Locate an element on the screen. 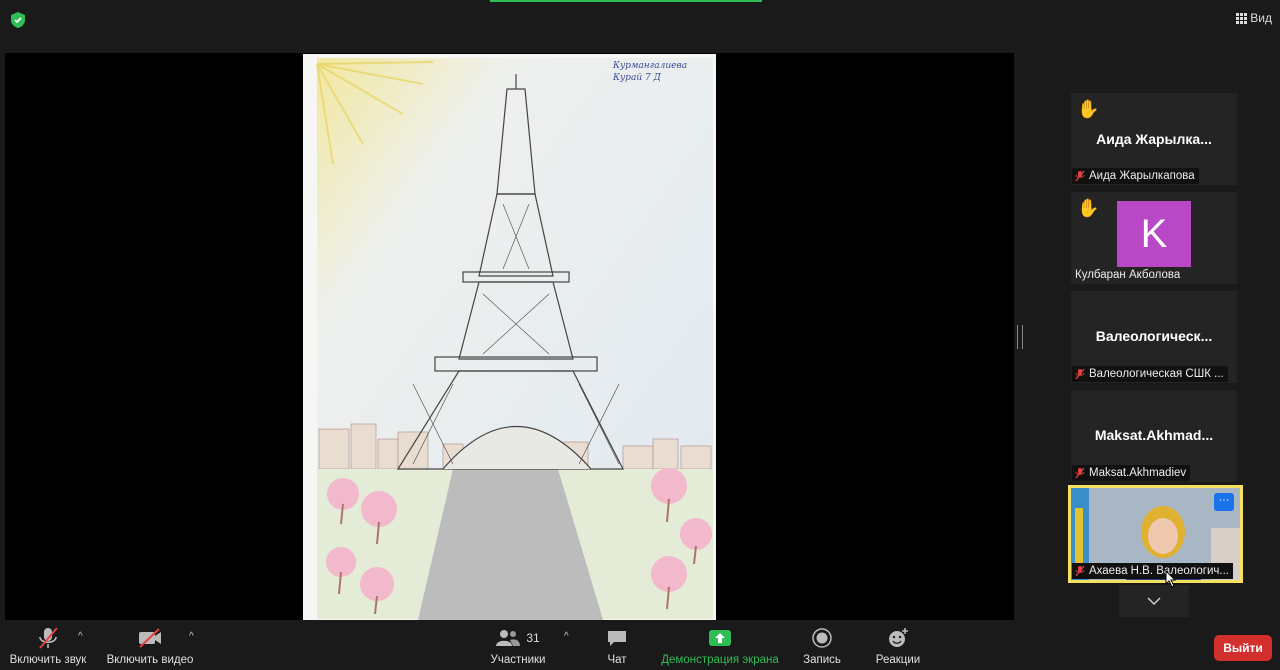 Image resolution: width=1280 pixels, height=670 pixels. start-video-label: Включить видео is located at coordinates (150, 660).